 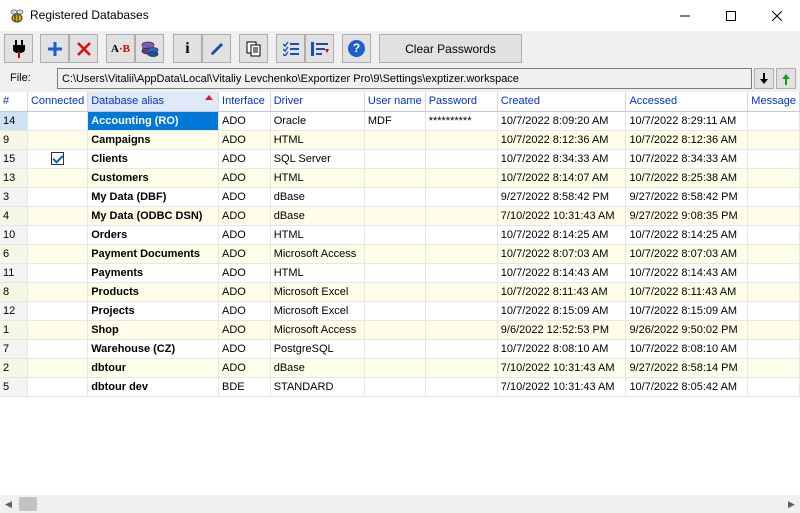 I want to click on col-accessed-cell: 10/7/2022 8:29:11 AM, so click(x=687, y=121).